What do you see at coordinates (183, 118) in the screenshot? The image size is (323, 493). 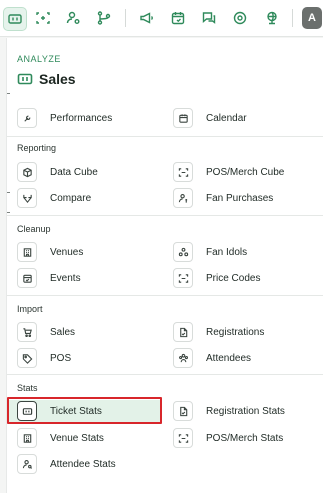 I see `calendar-icon` at bounding box center [183, 118].